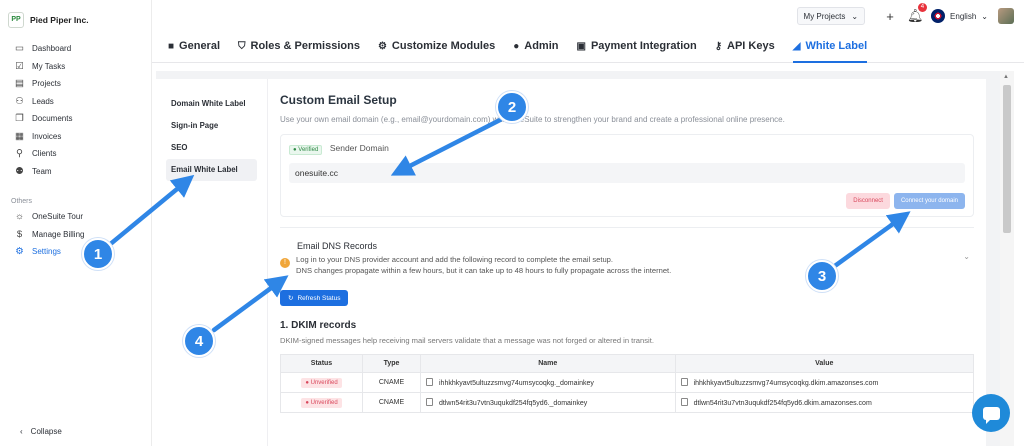  Describe the element at coordinates (751, 46) in the screenshot. I see `tab-label: API Keys` at that location.